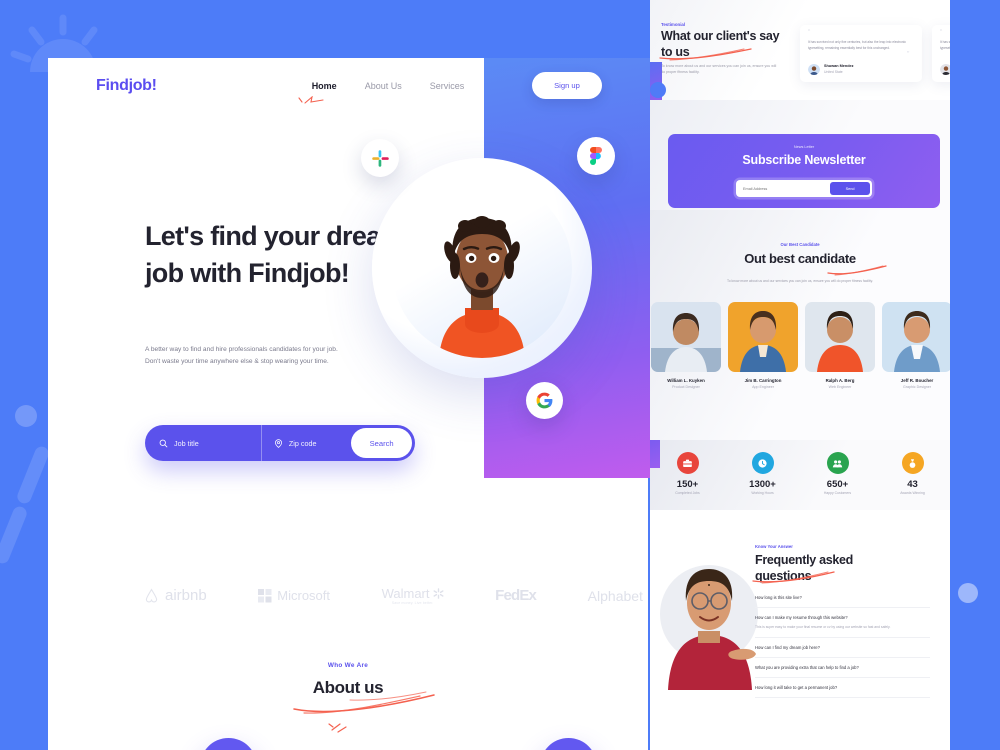 Image resolution: width=1000 pixels, height=750 pixels. I want to click on stats-row: 150+ Completed Jobs 1300+ Working Hours, so click(800, 473).